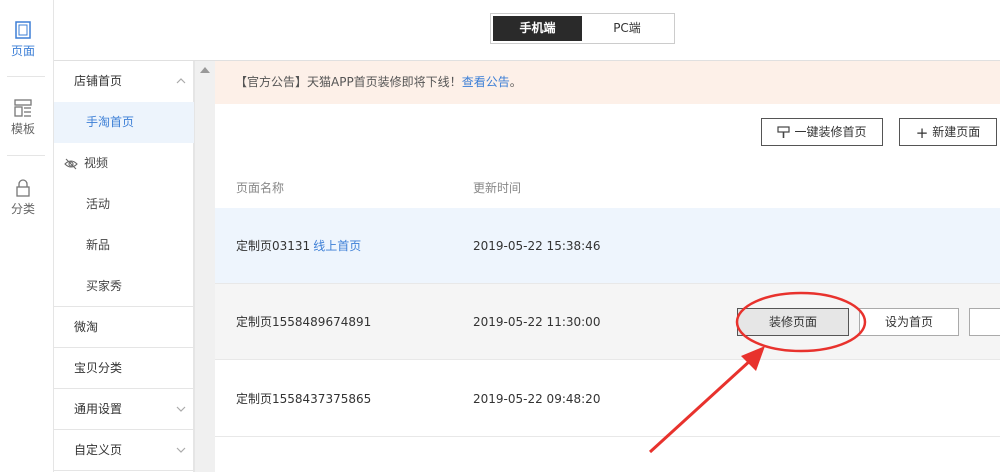 This screenshot has height=472, width=1000. What do you see at coordinates (124, 286) in the screenshot?
I see `menu-buyer-show: 买家秀` at bounding box center [124, 286].